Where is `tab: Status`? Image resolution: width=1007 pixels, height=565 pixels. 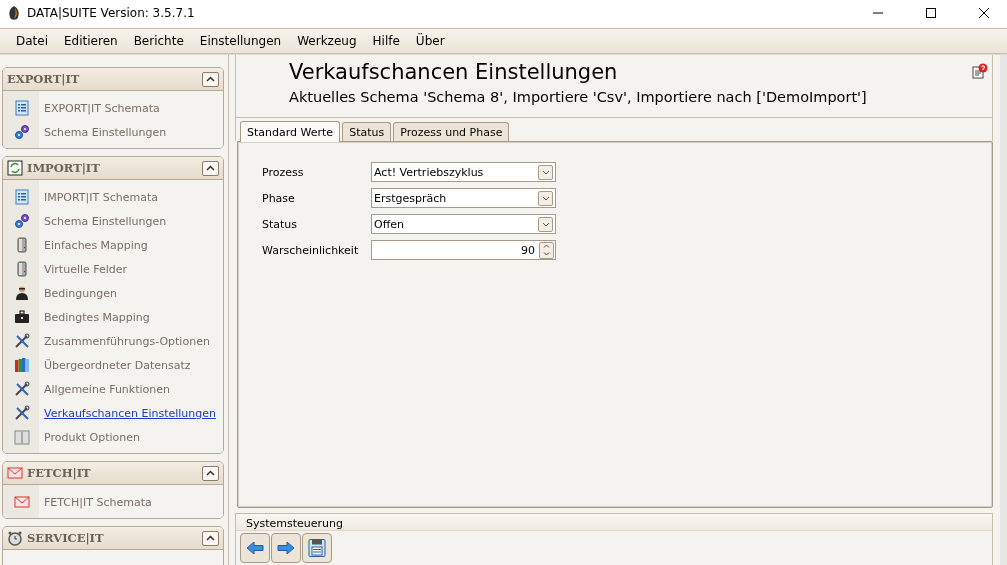 tab: Status is located at coordinates (367, 131).